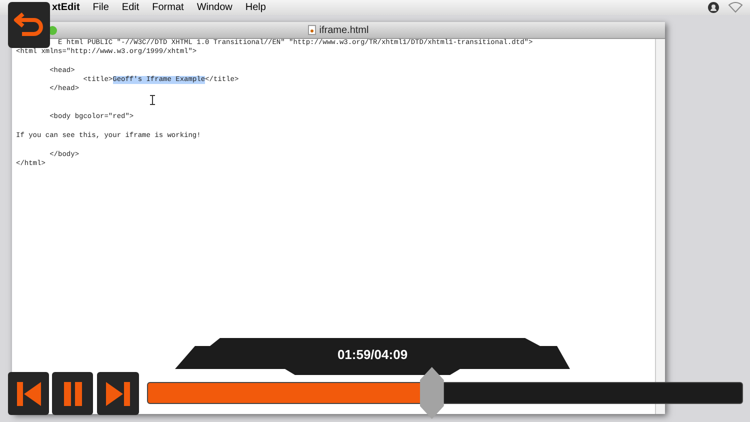 Image resolution: width=750 pixels, height=422 pixels. I want to click on window-title: iframe.html, so click(344, 31).